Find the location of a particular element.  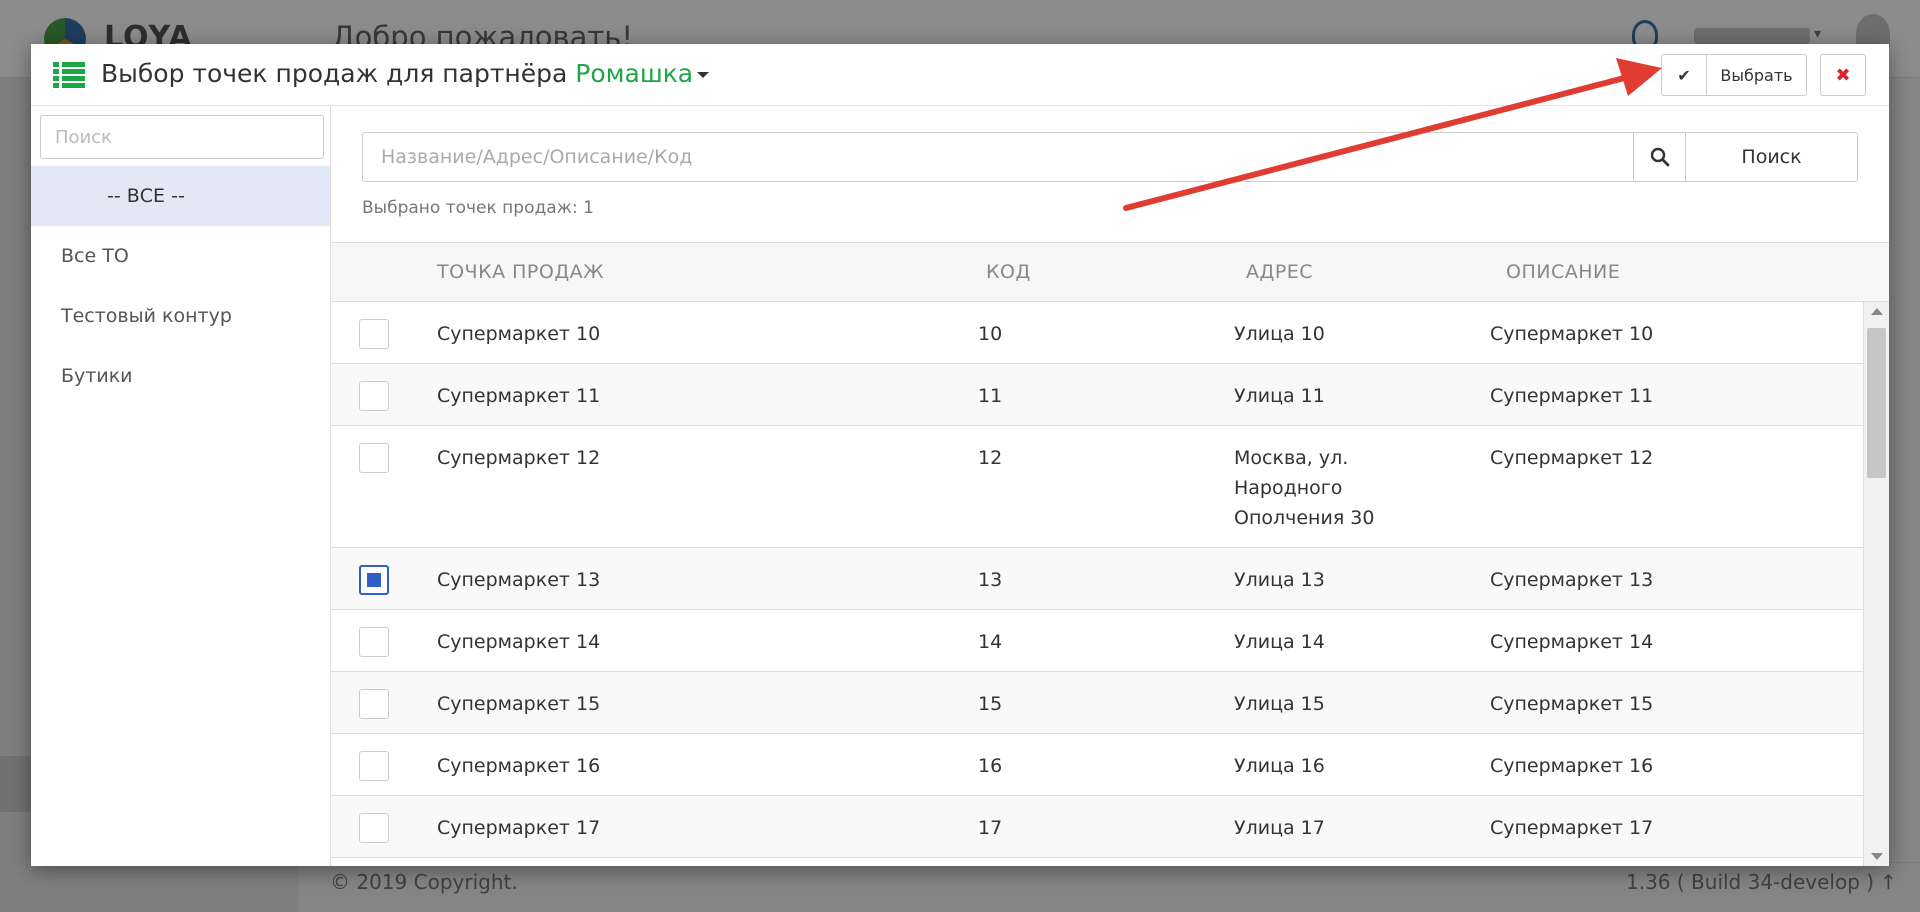

point-description: Супермаркет 15 is located at coordinates (1572, 704).